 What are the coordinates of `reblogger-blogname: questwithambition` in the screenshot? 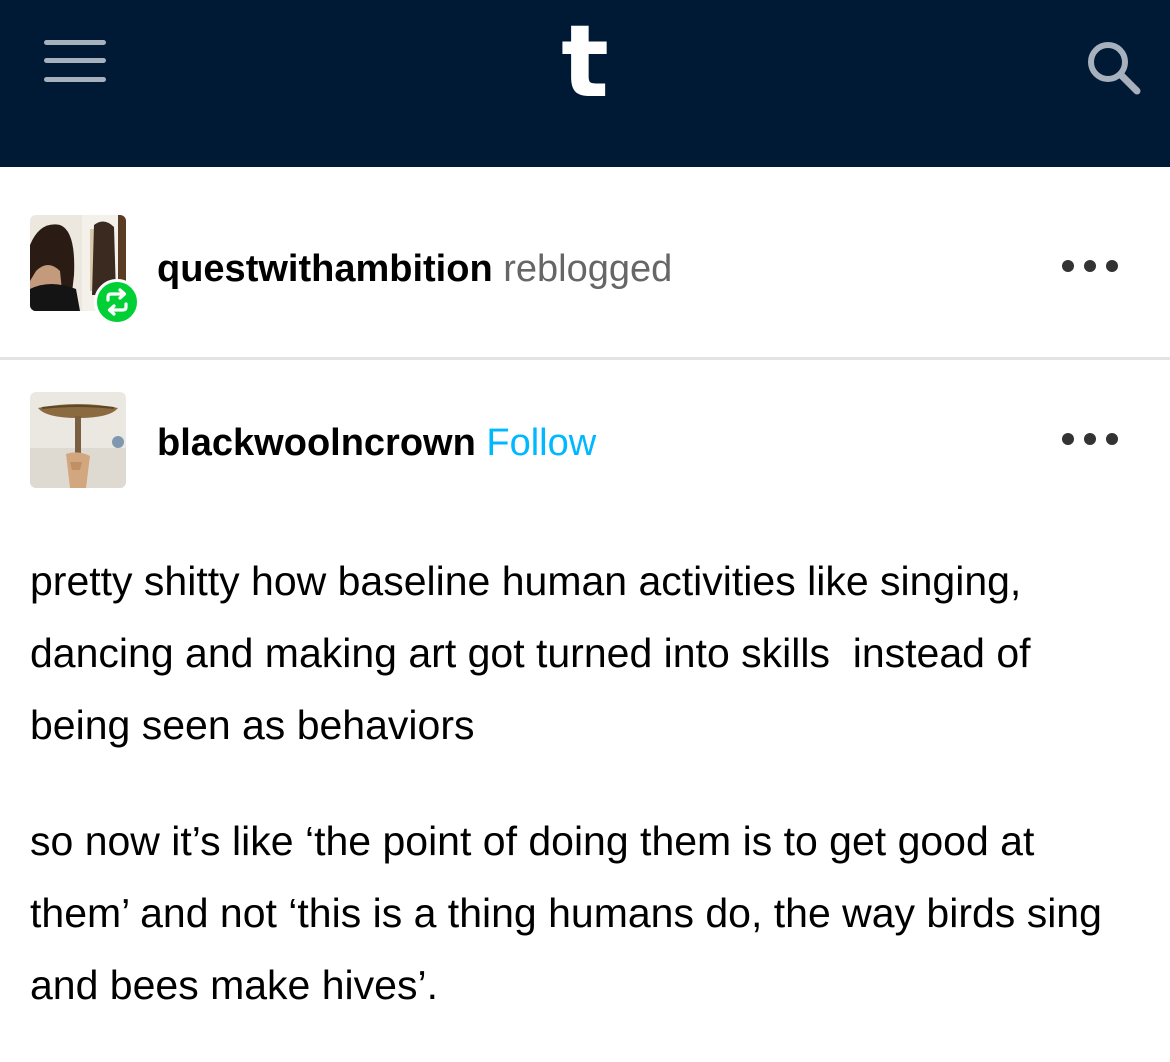 It's located at (325, 269).